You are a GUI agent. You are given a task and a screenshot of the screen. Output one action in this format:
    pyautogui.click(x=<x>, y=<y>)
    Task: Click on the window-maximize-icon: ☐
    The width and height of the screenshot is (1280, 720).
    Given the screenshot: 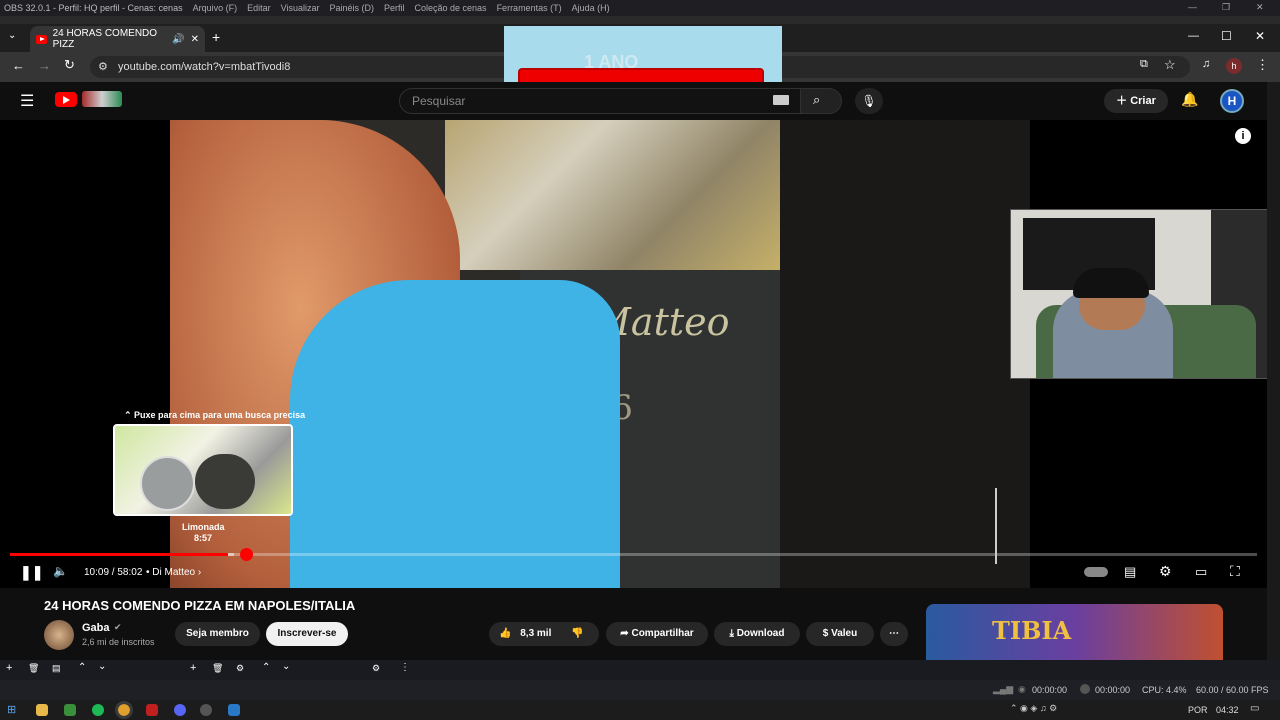 What is the action you would take?
    pyautogui.click(x=1226, y=36)
    